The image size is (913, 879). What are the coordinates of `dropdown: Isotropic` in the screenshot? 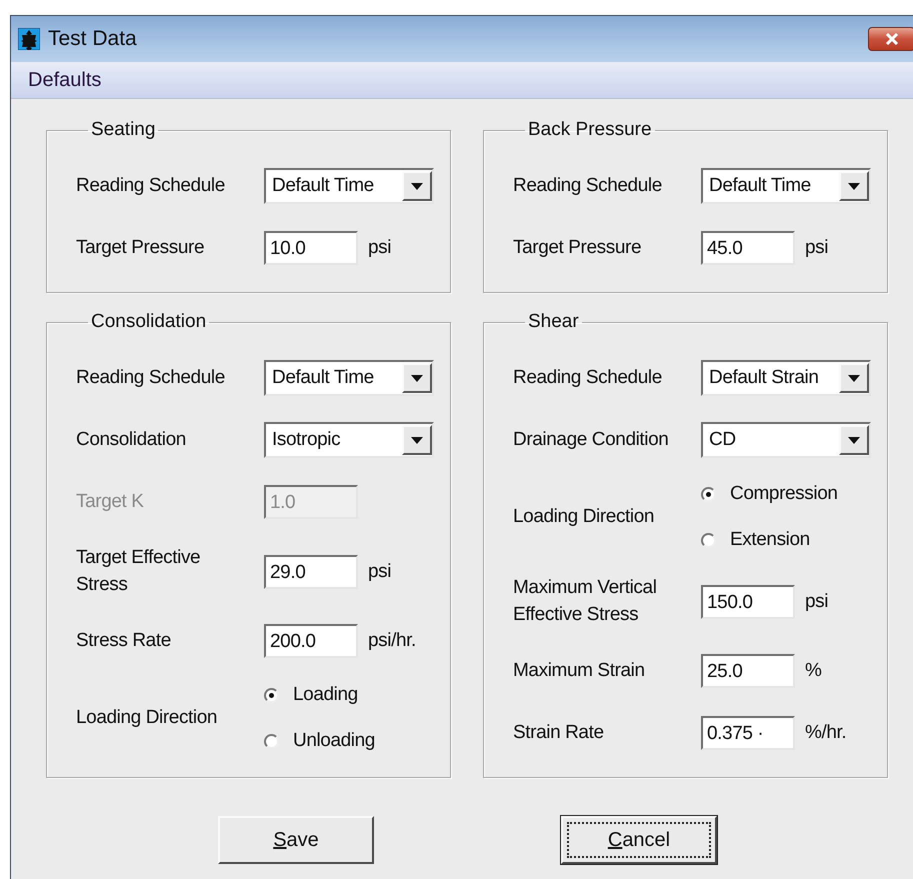 It's located at (349, 440).